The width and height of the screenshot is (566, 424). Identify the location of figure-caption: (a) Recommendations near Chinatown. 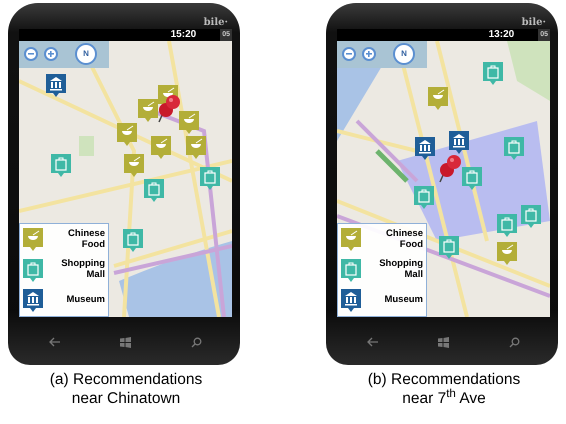
(126, 389).